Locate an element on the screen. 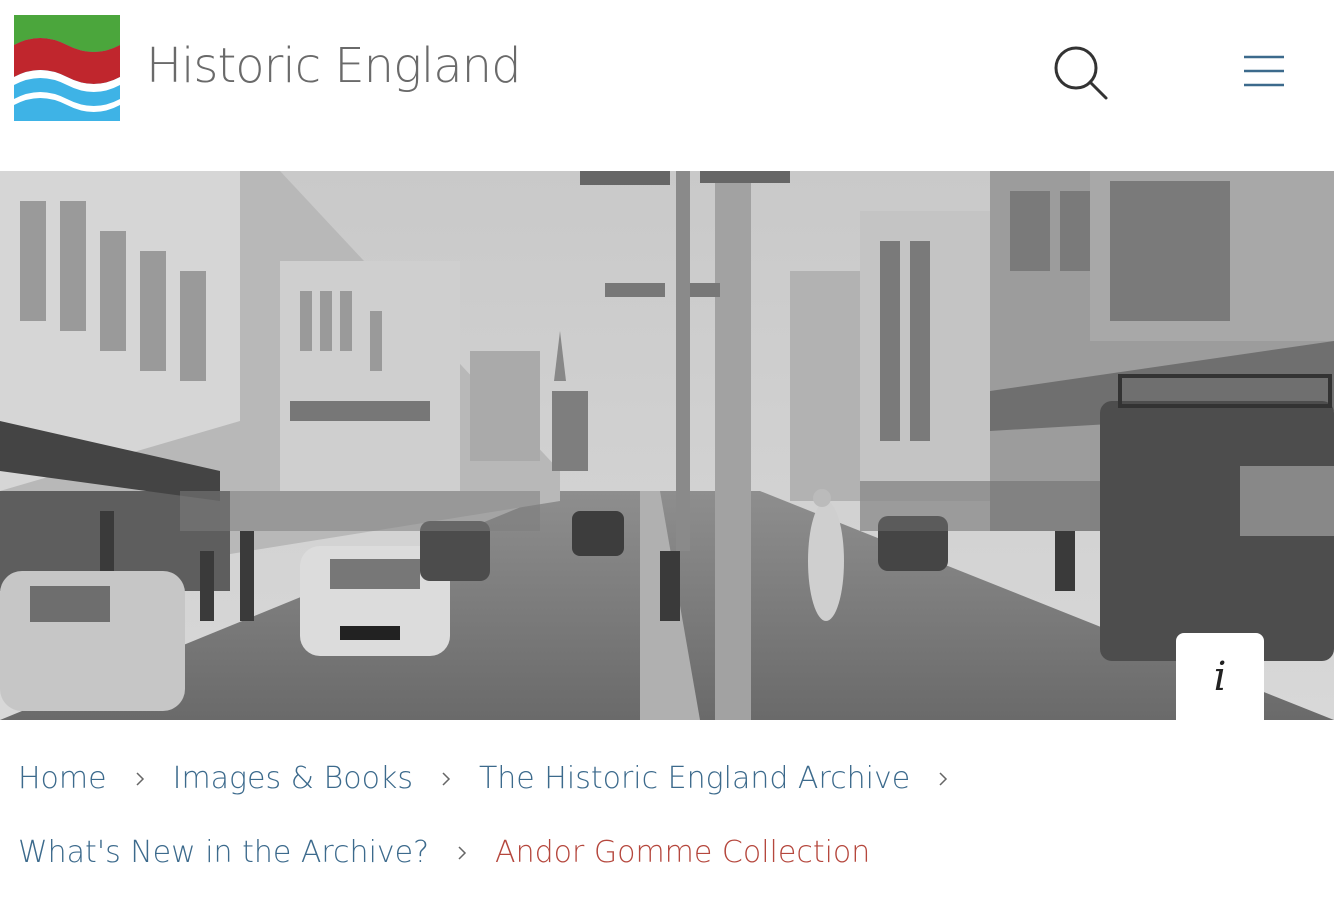 The height and width of the screenshot is (900, 1334). image-info-button: i is located at coordinates (1220, 677).